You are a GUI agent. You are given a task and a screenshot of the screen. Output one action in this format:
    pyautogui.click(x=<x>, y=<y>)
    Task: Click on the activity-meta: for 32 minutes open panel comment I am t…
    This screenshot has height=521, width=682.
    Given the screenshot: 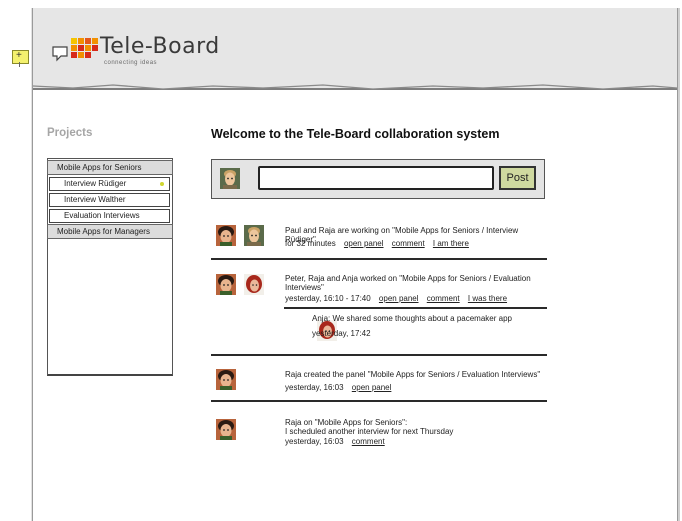 What is the action you would take?
    pyautogui.click(x=377, y=244)
    